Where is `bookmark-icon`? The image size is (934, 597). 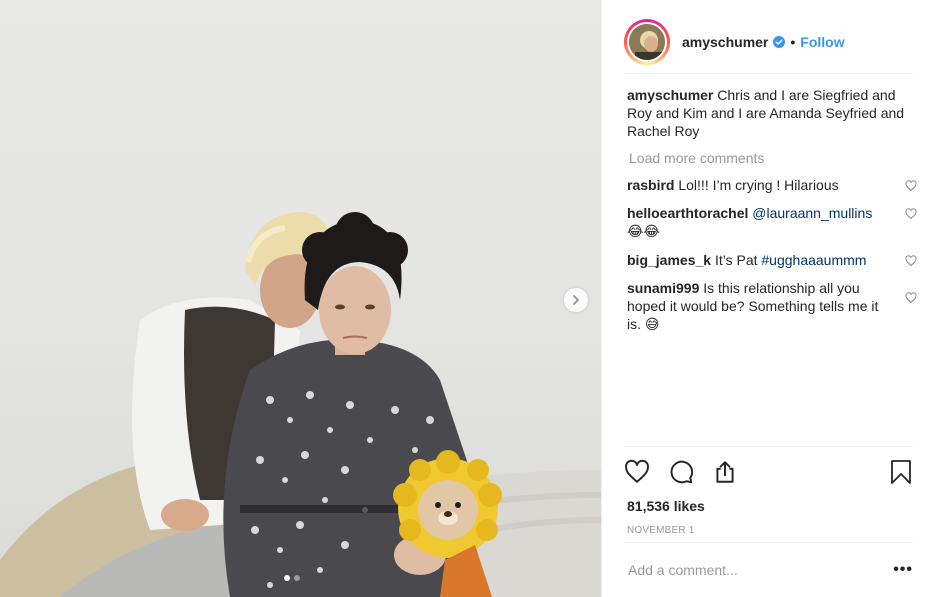
bookmark-icon is located at coordinates (901, 472).